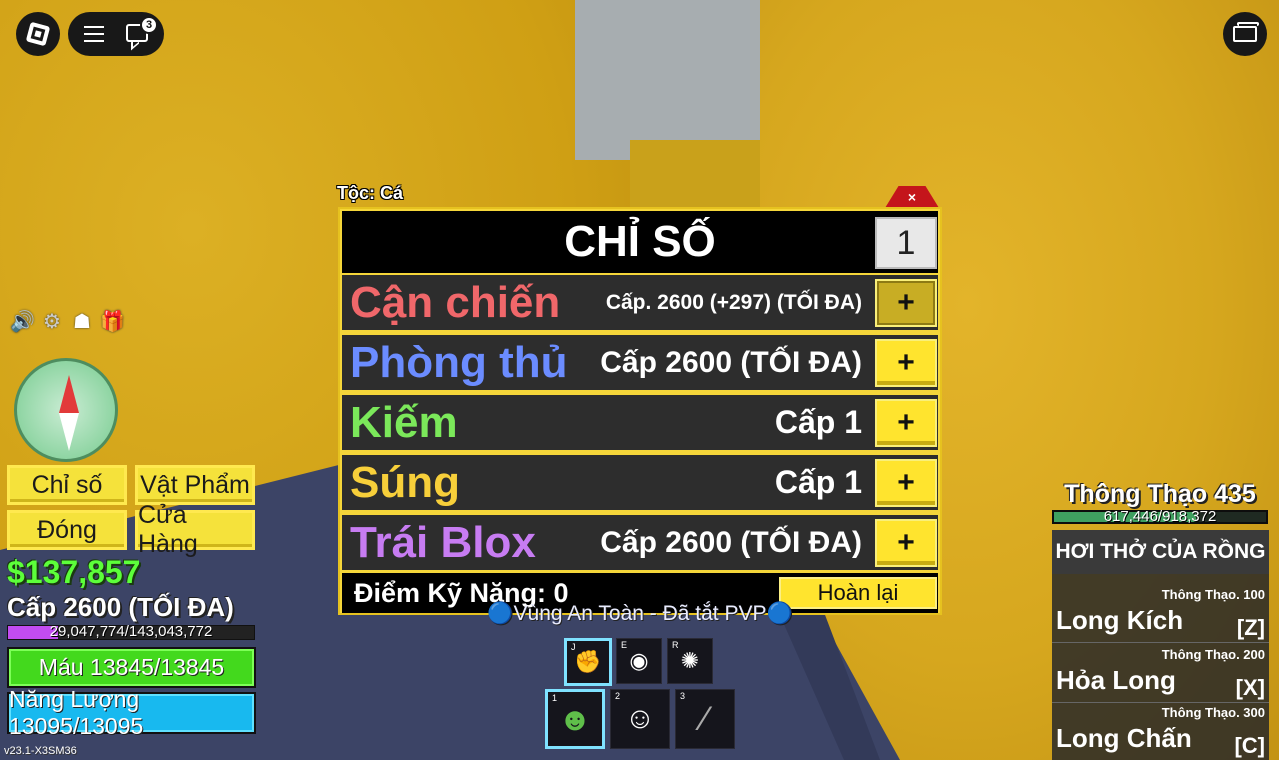 This screenshot has height=760, width=1279. I want to click on window-icon-back, so click(1248, 24).